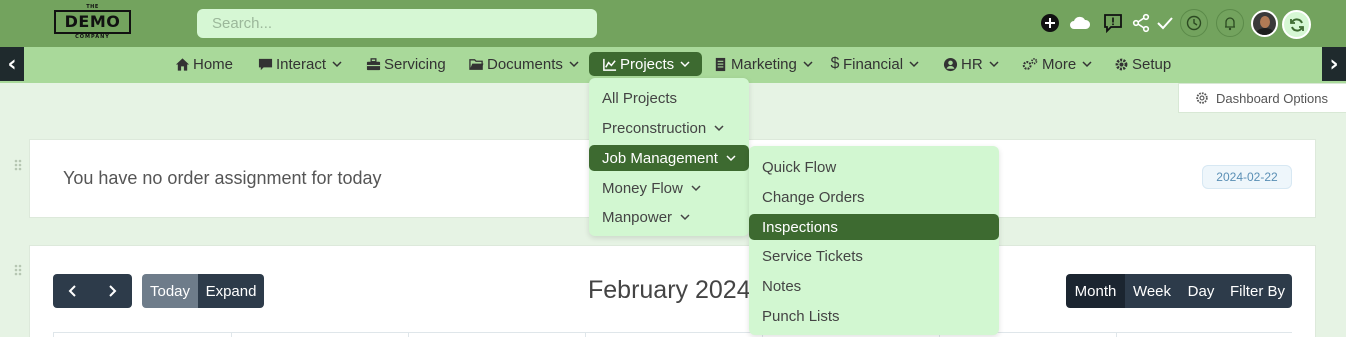 This screenshot has height=337, width=1346. I want to click on nav-prev-arrow: ‹, so click(12, 64).